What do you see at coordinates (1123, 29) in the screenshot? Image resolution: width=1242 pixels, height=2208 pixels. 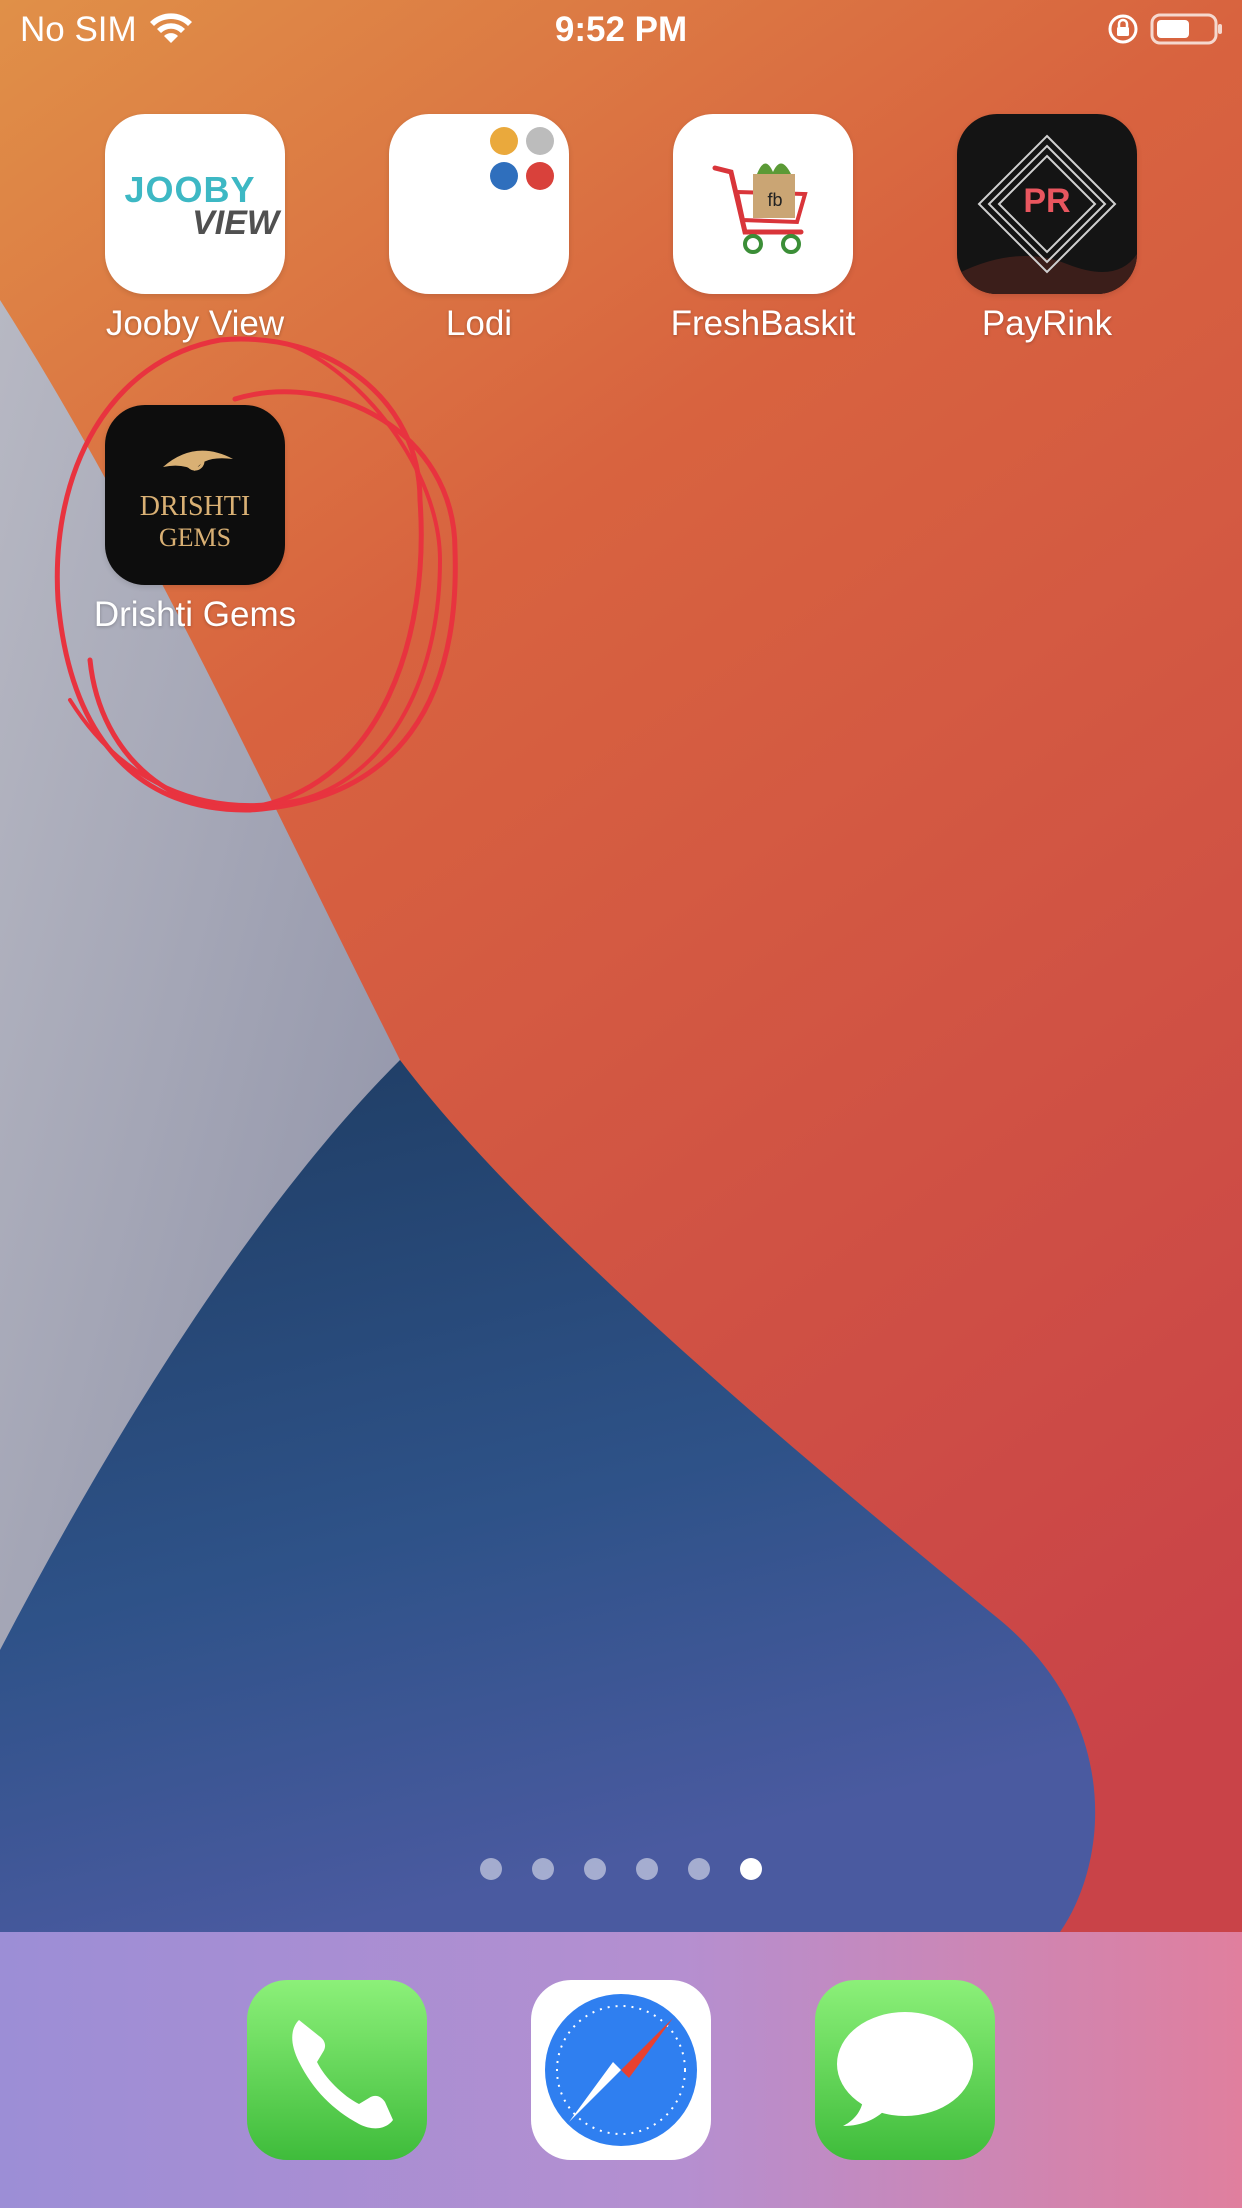 I see `rotation-lock-icon` at bounding box center [1123, 29].